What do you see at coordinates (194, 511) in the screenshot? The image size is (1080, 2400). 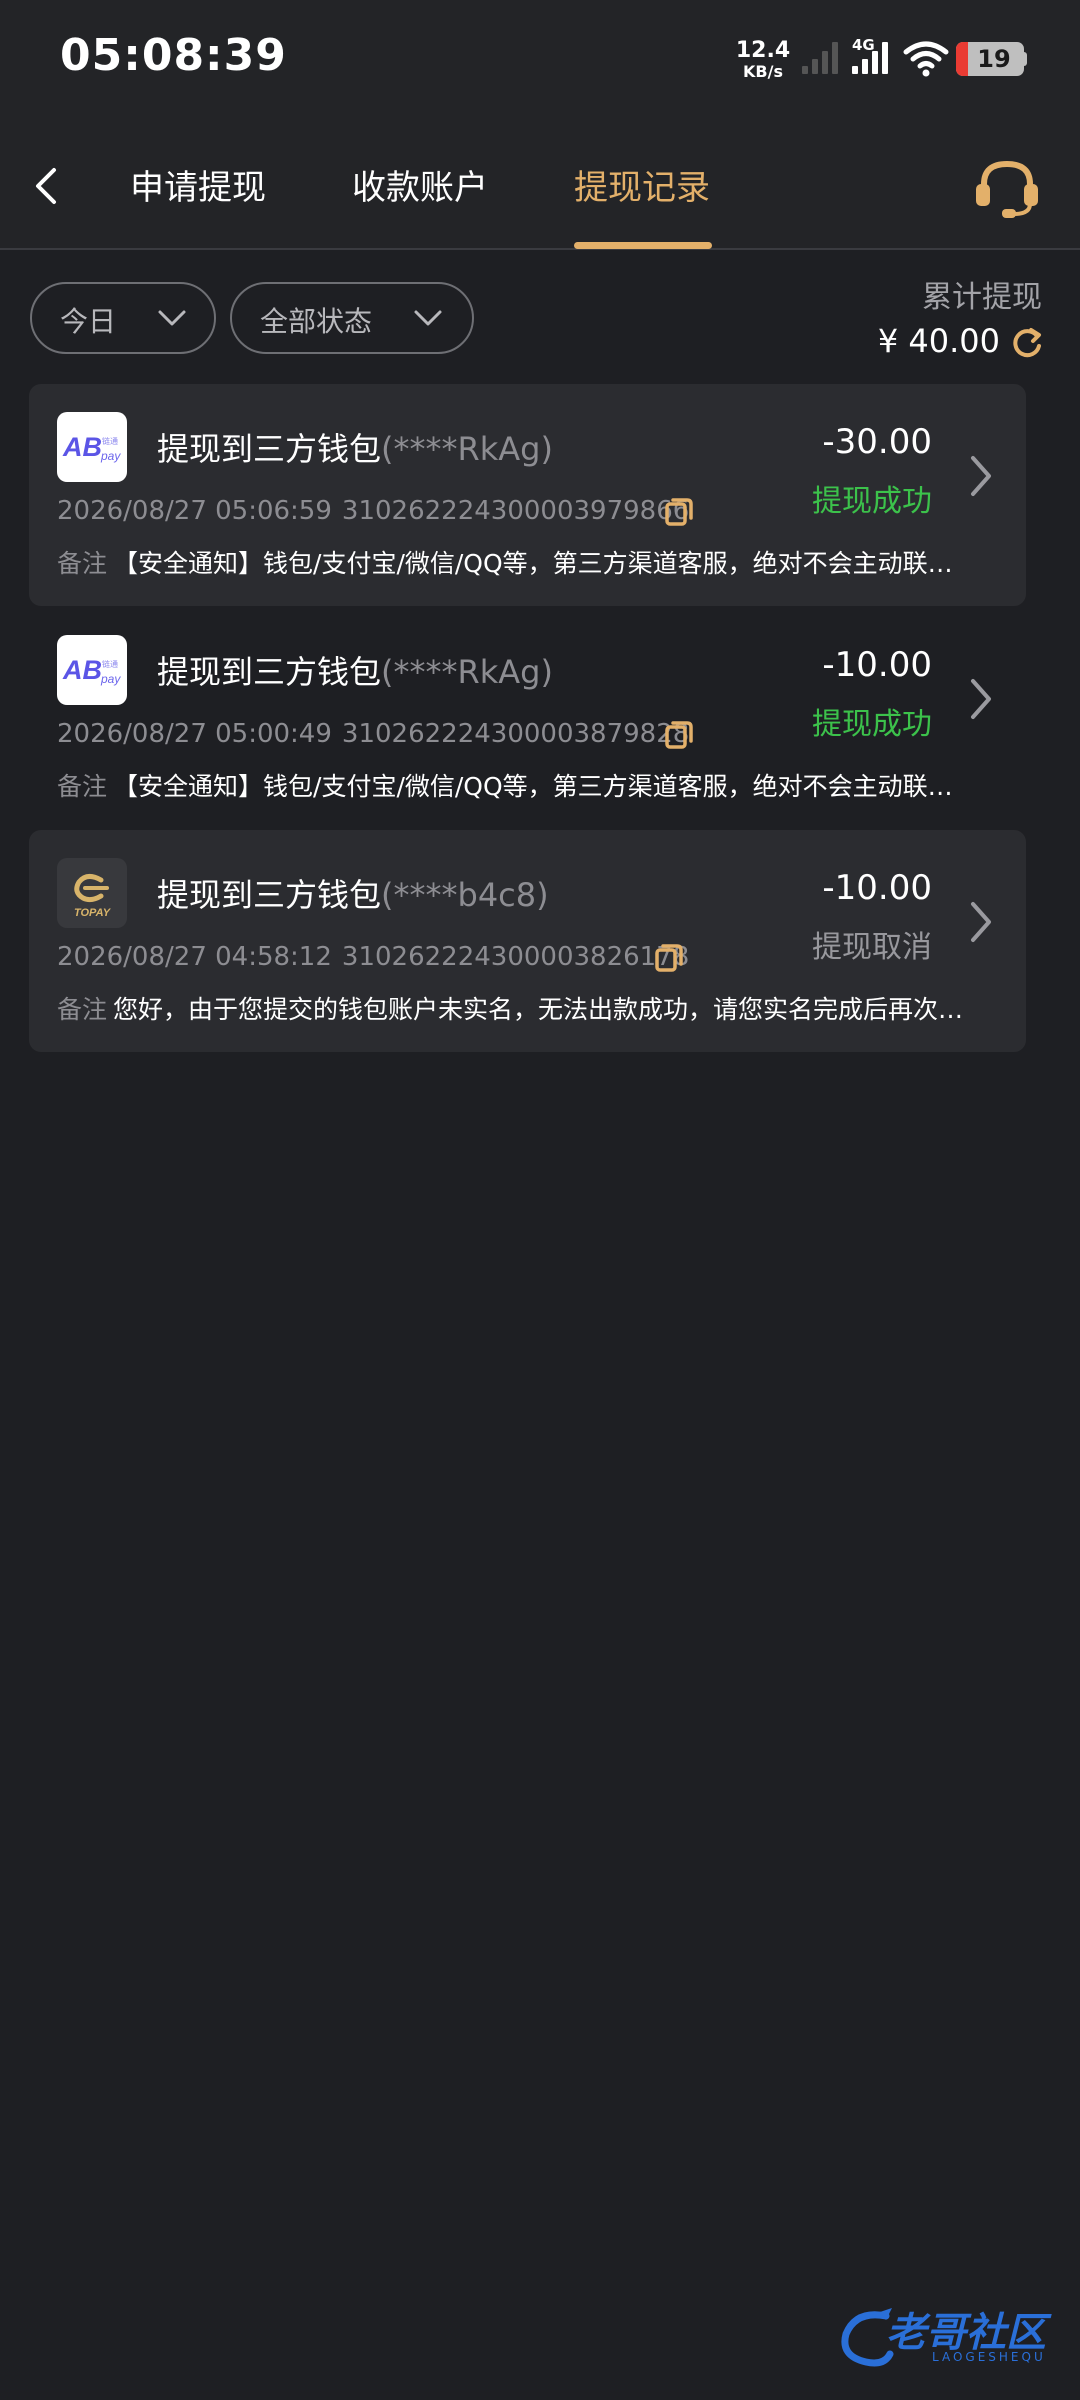 I see `record-datetime: 2026/08/27 05:06:59` at bounding box center [194, 511].